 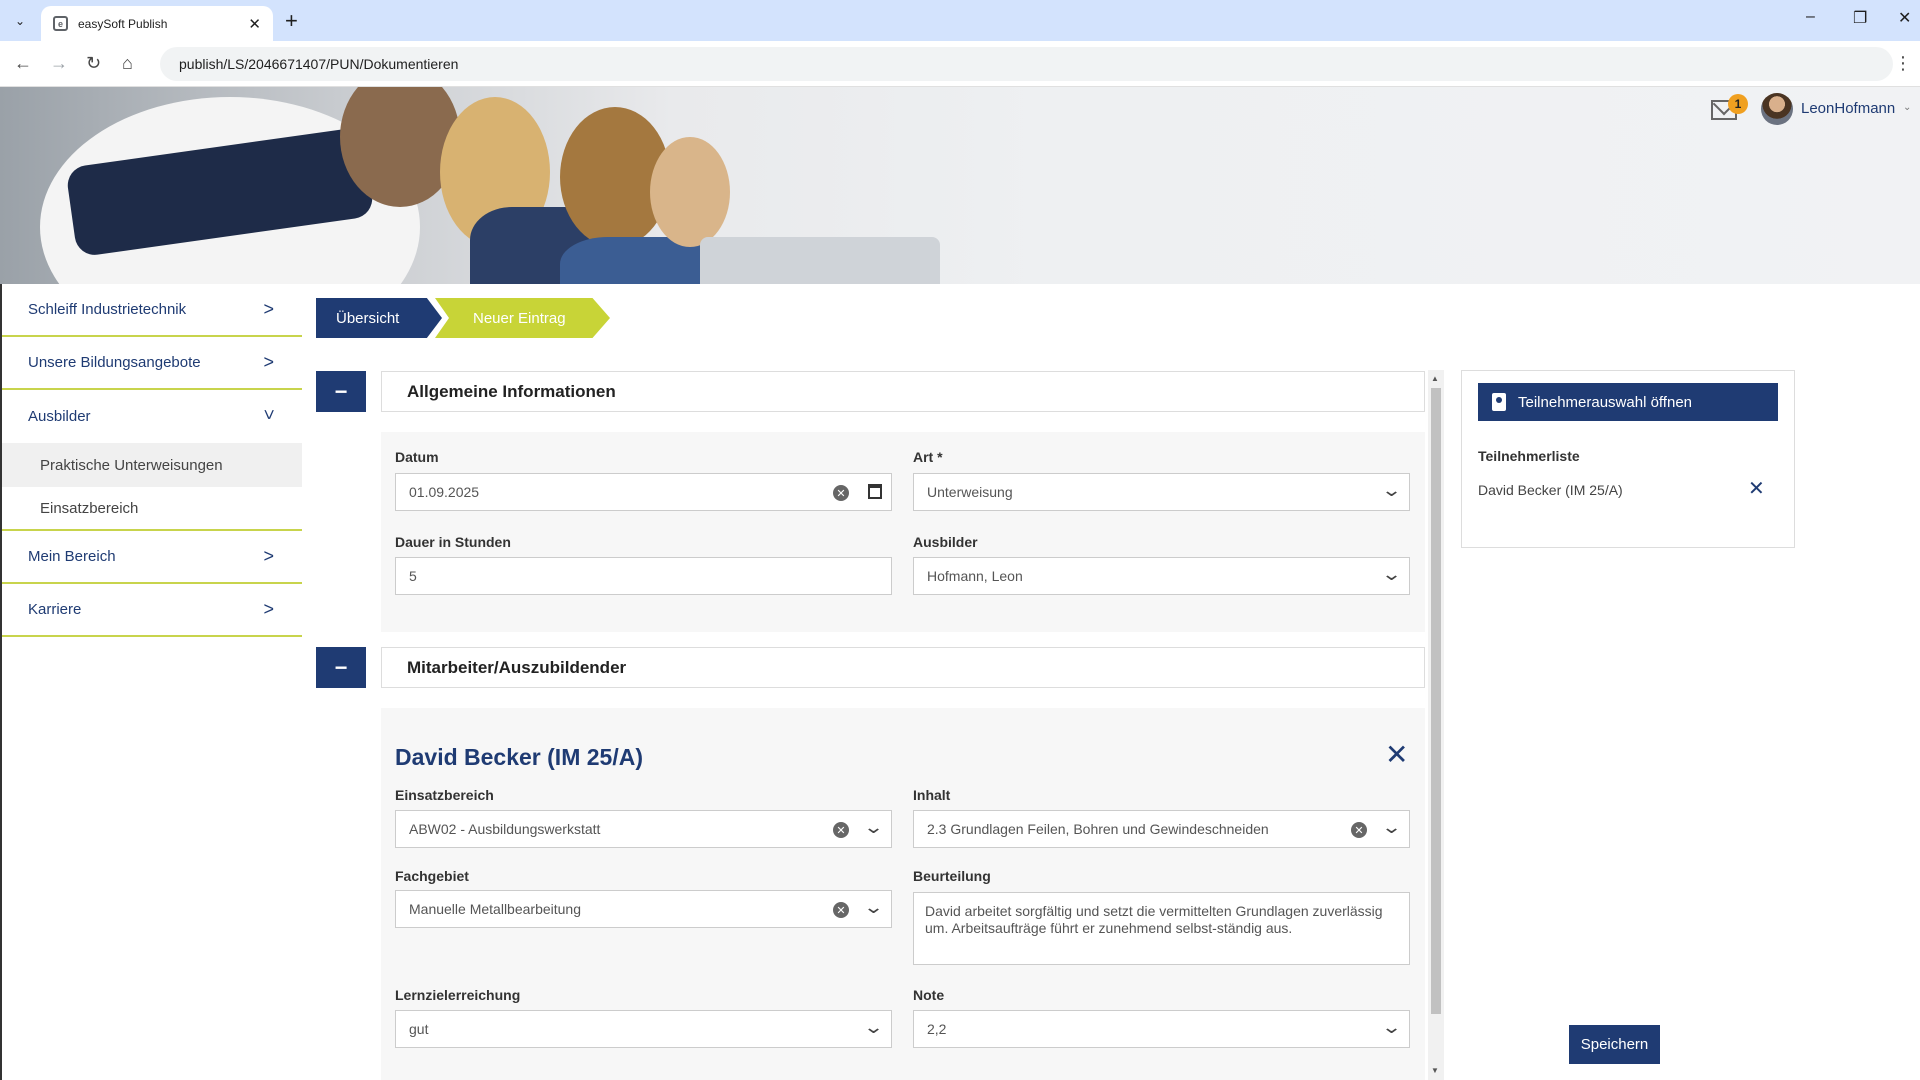 I want to click on dauer-value: 5, so click(x=413, y=576).